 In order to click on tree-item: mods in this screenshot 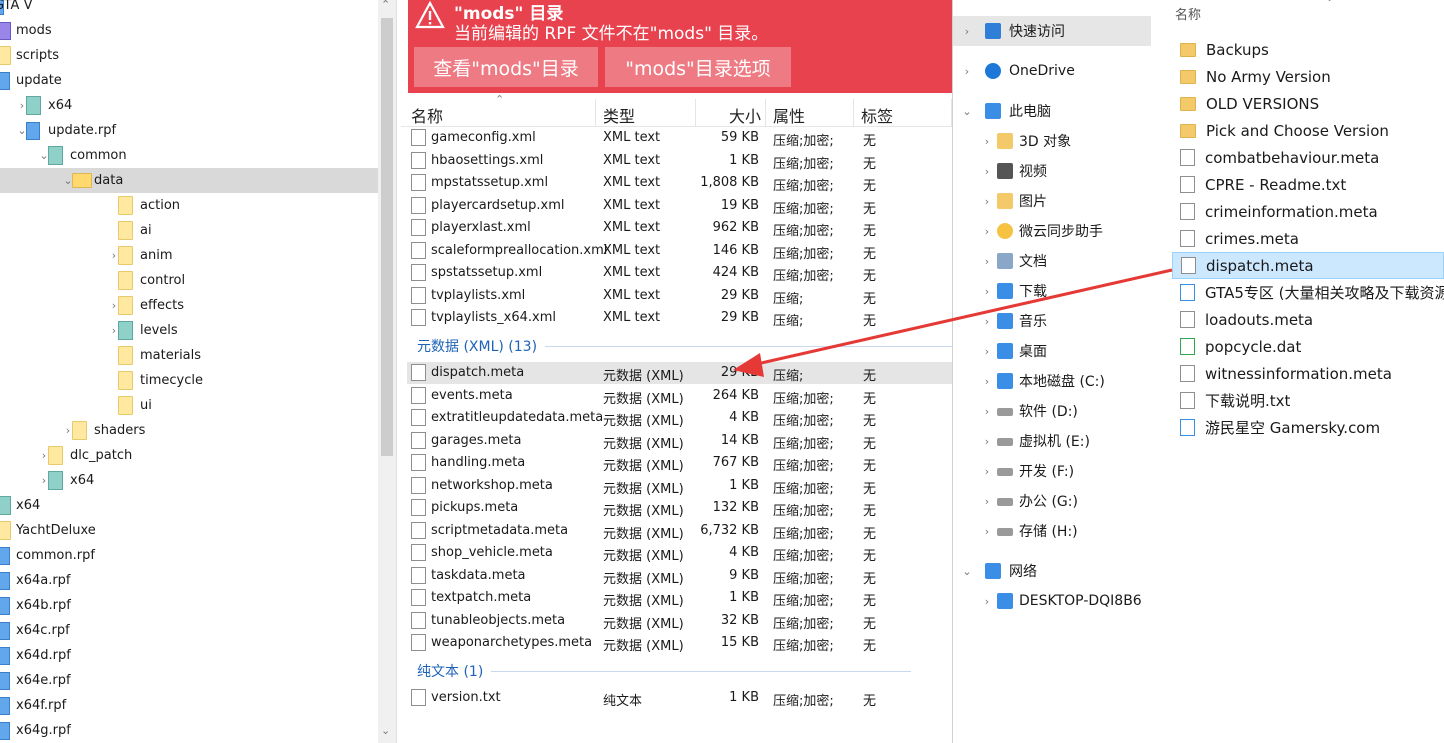, I will do `click(189, 30)`.